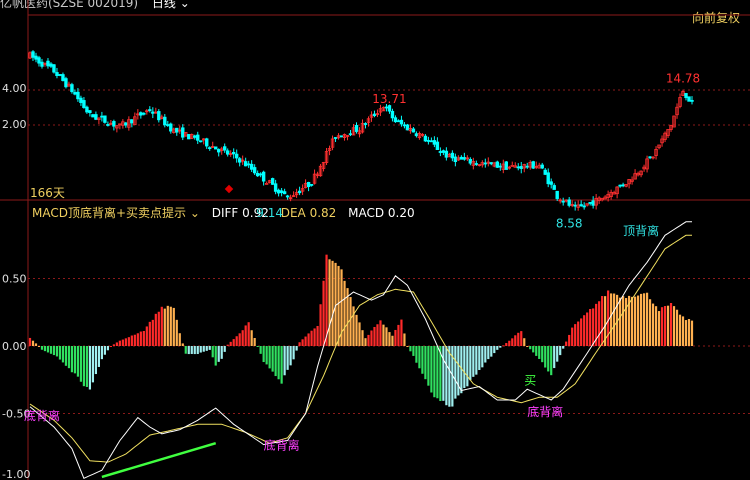 The image size is (750, 480). Describe the element at coordinates (389, 99) in the screenshot. I see `price-extreme-label: 13.71` at that location.